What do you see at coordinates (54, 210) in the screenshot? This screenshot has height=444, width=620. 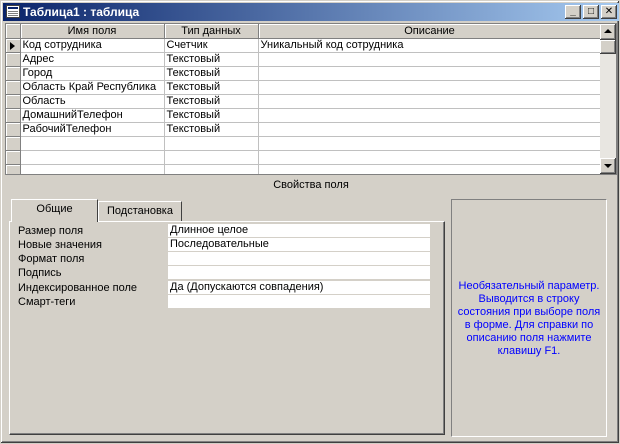 I see `tab-general: Общие` at bounding box center [54, 210].